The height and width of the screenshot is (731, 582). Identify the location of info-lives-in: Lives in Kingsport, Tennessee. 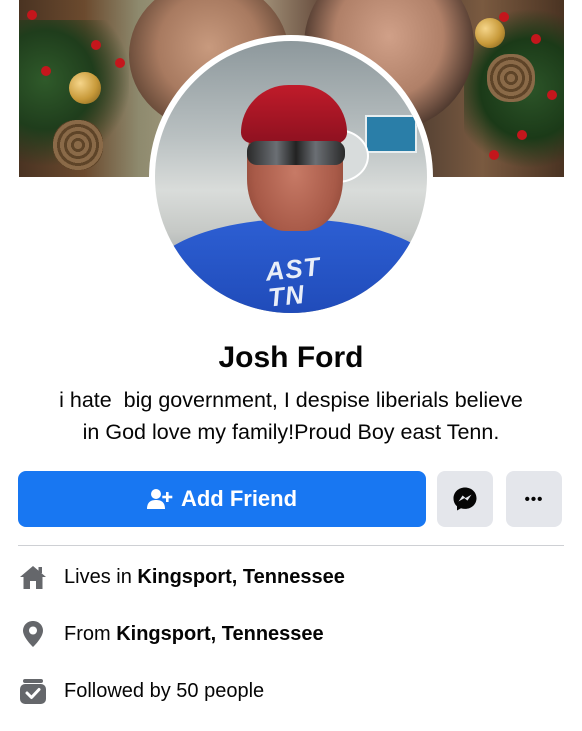
(291, 577).